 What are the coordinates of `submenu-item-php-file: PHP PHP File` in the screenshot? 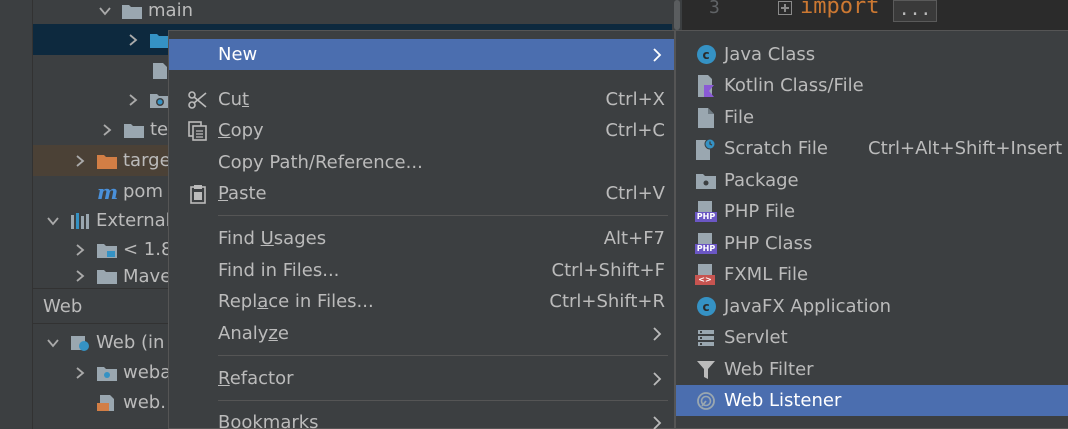 It's located at (872, 211).